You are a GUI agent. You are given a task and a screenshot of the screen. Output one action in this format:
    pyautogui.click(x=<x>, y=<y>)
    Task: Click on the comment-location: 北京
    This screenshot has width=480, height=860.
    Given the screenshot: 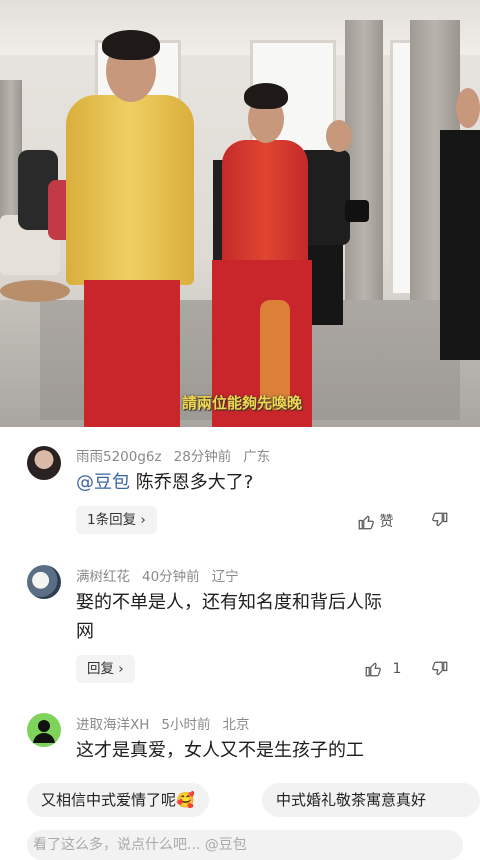 What is the action you would take?
    pyautogui.click(x=236, y=725)
    